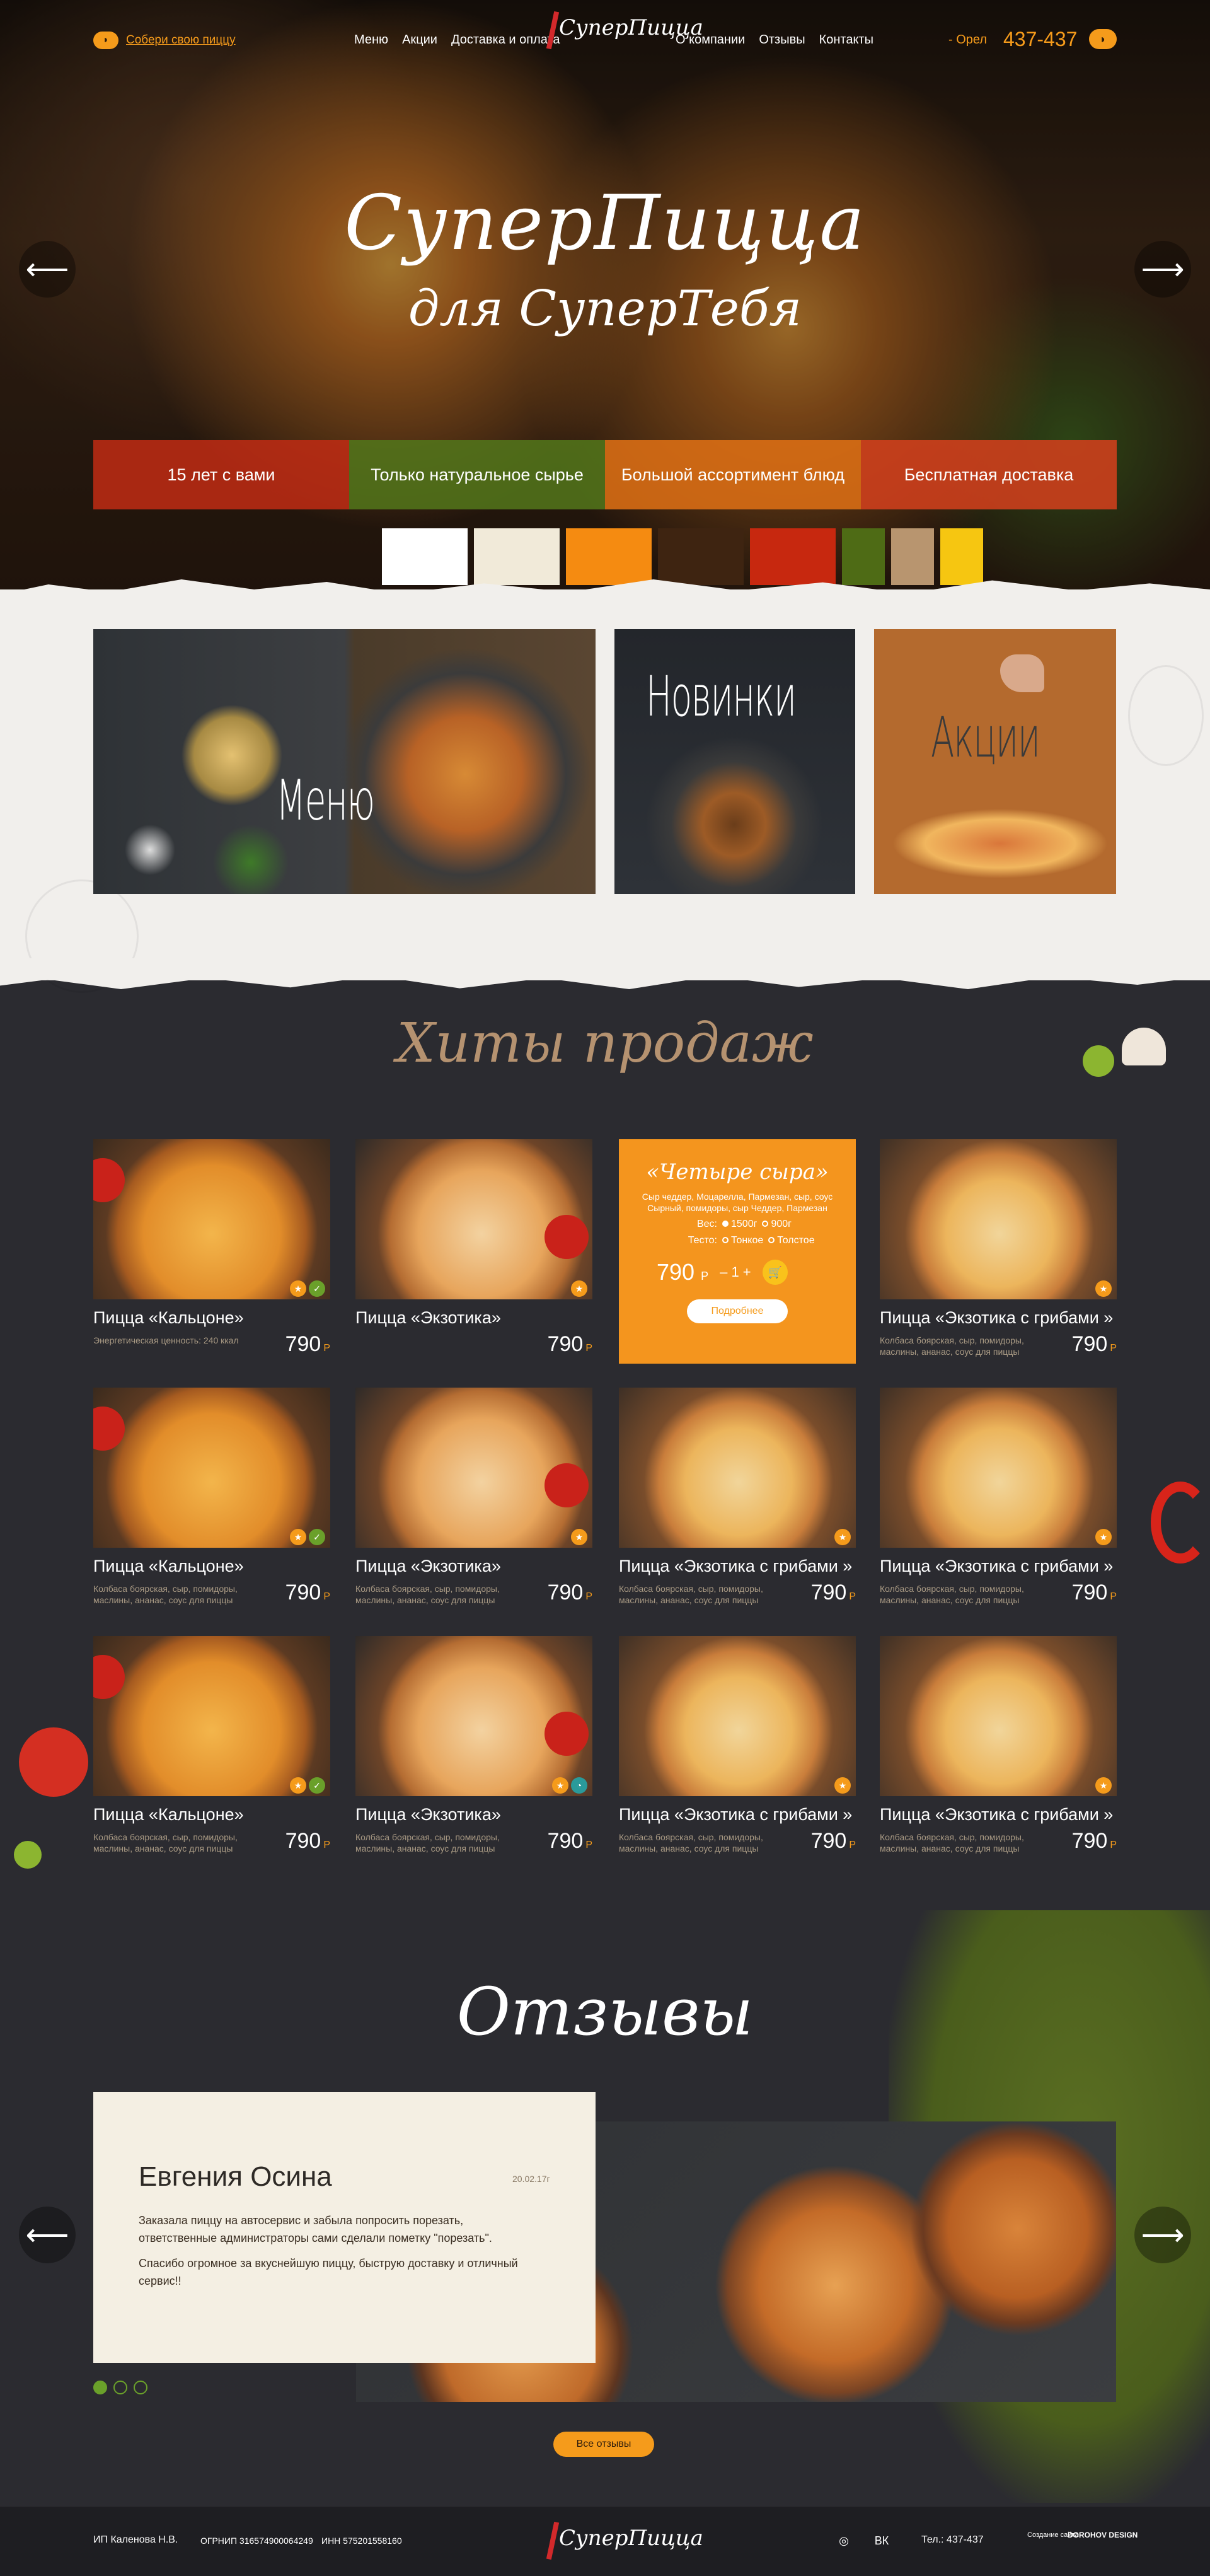 This screenshot has height=2576, width=1210. What do you see at coordinates (473, 1251) in the screenshot?
I see `product-card: ★ Пицца «Экзотика» 790 Р` at bounding box center [473, 1251].